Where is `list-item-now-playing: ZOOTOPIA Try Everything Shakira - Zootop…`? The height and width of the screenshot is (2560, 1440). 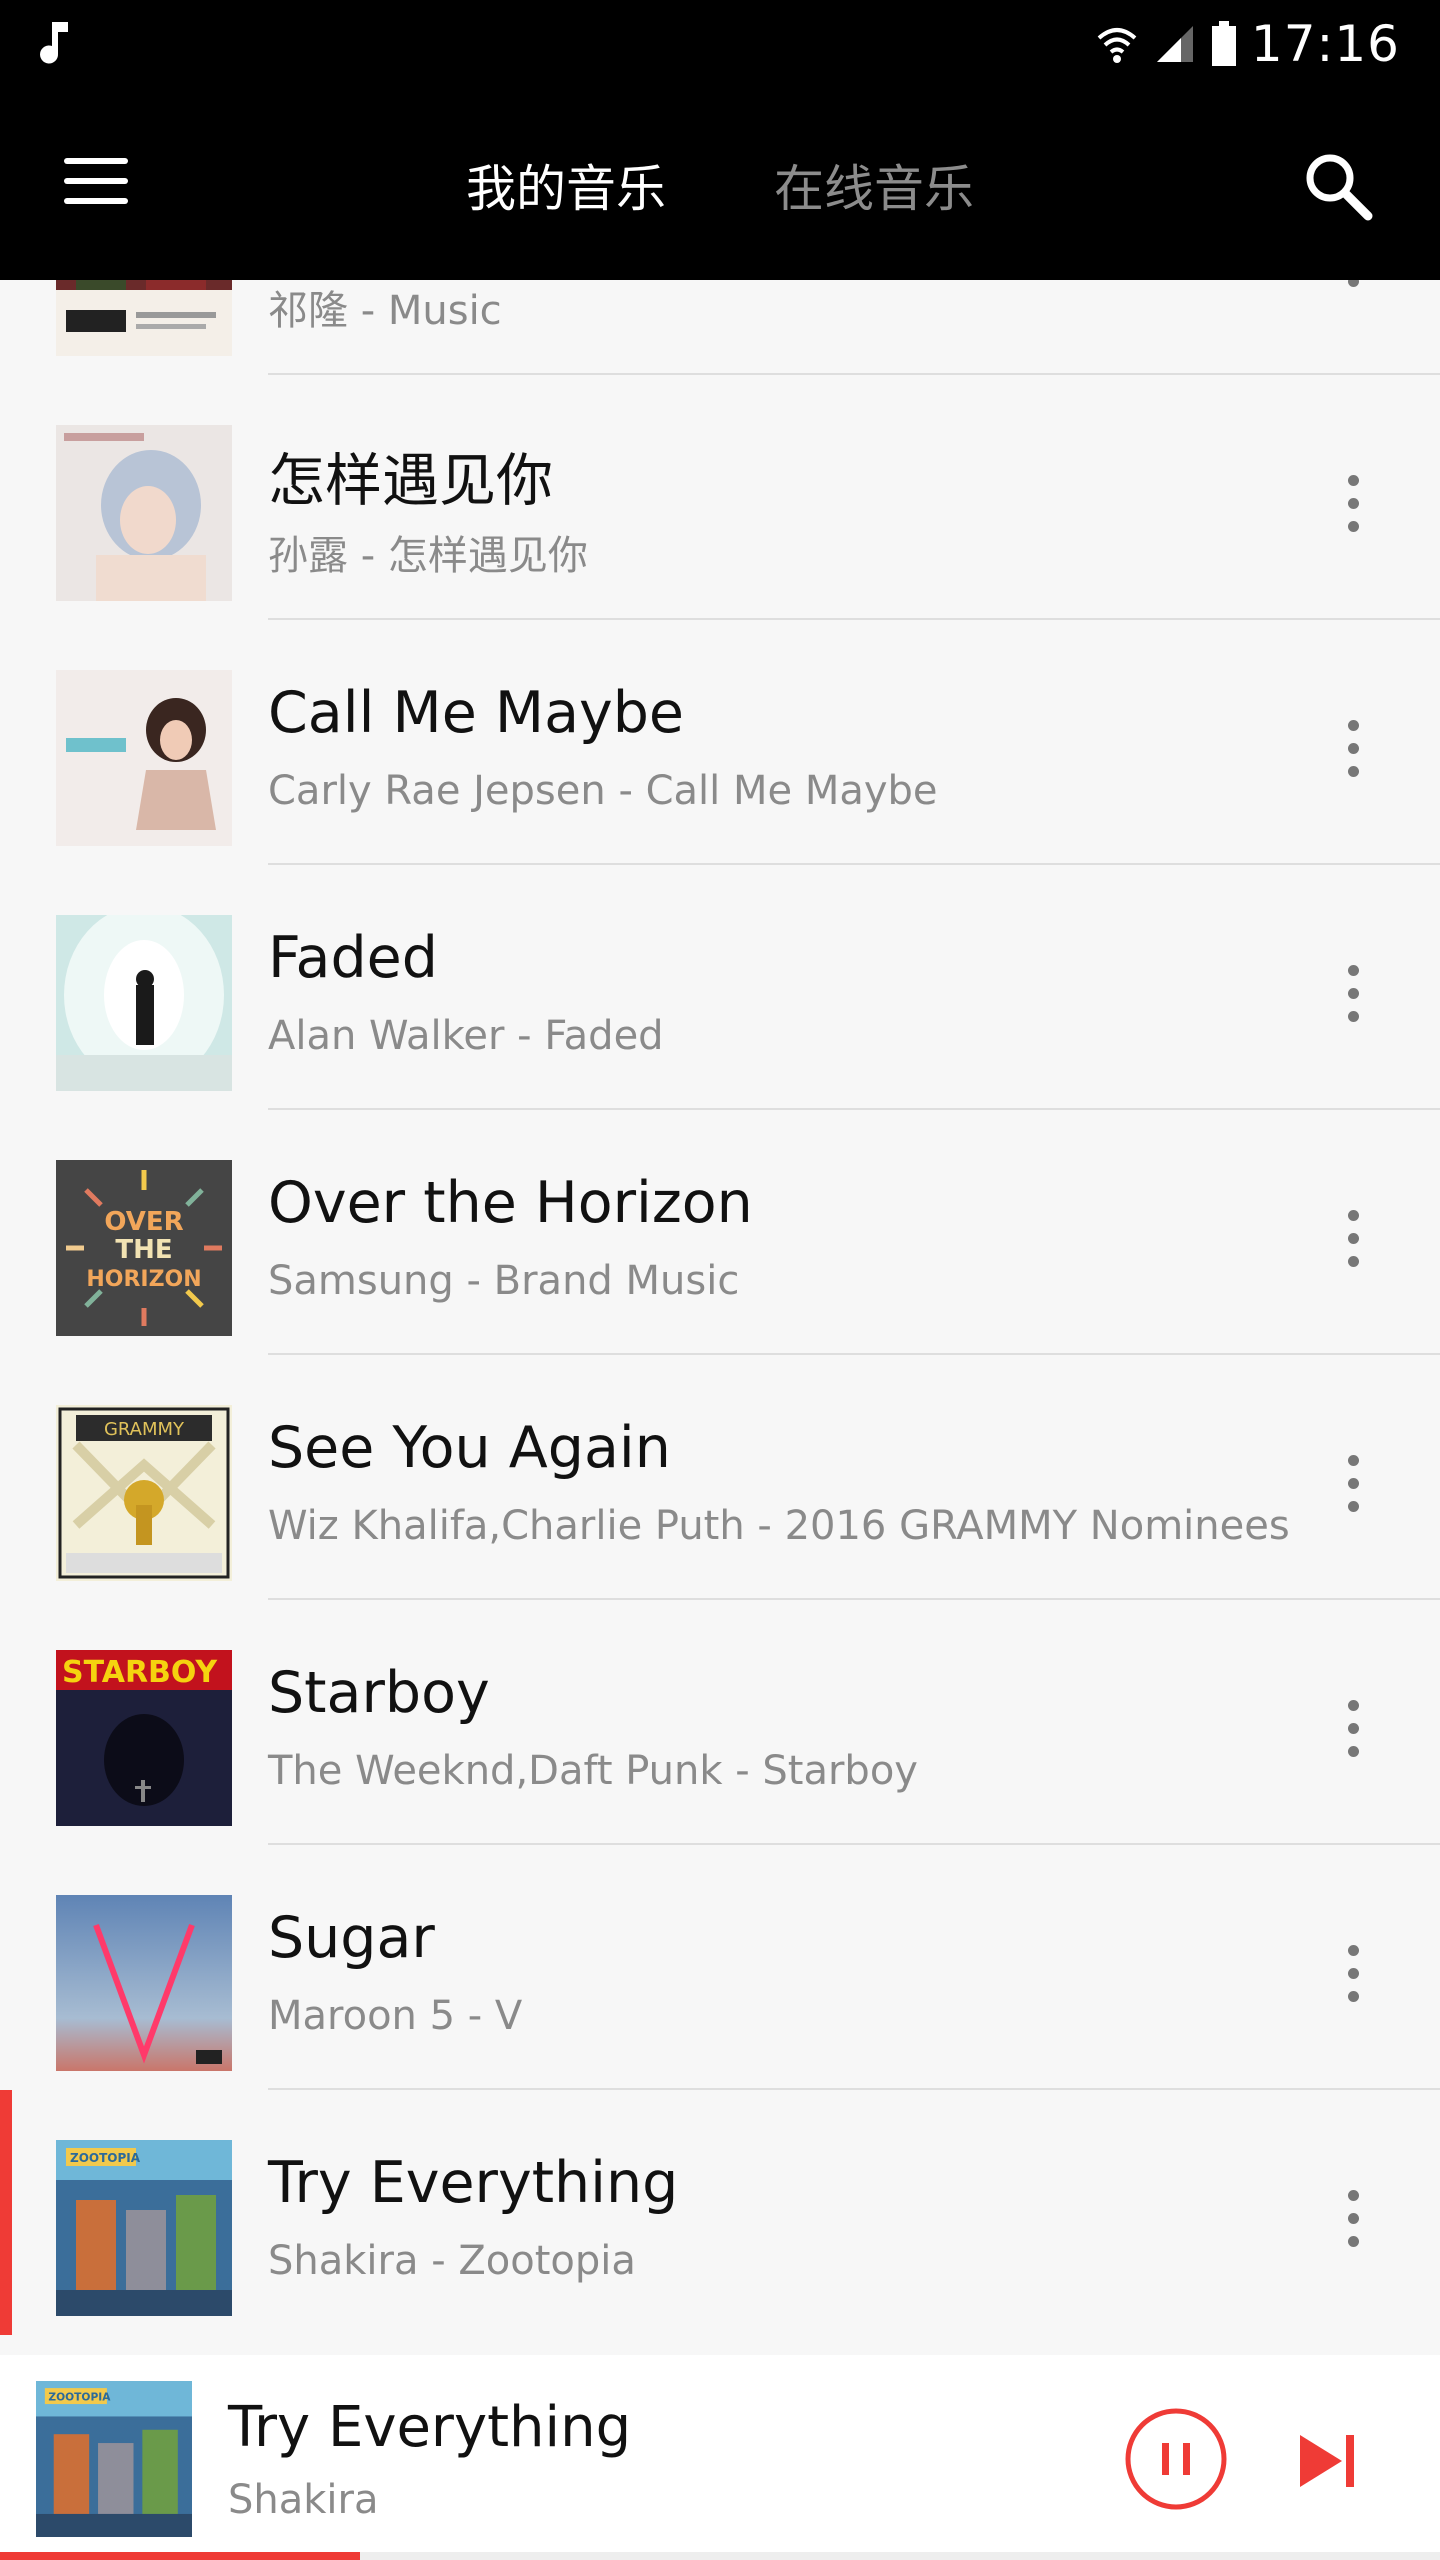
list-item-now-playing: ZOOTOPIA Try Everything Shakira - Zootop… is located at coordinates (720, 2212).